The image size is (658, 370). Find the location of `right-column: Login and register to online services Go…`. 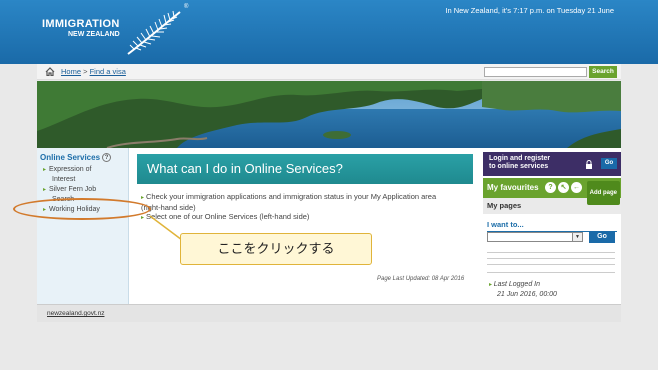

right-column: Login and register to online services Go… is located at coordinates (552, 225).